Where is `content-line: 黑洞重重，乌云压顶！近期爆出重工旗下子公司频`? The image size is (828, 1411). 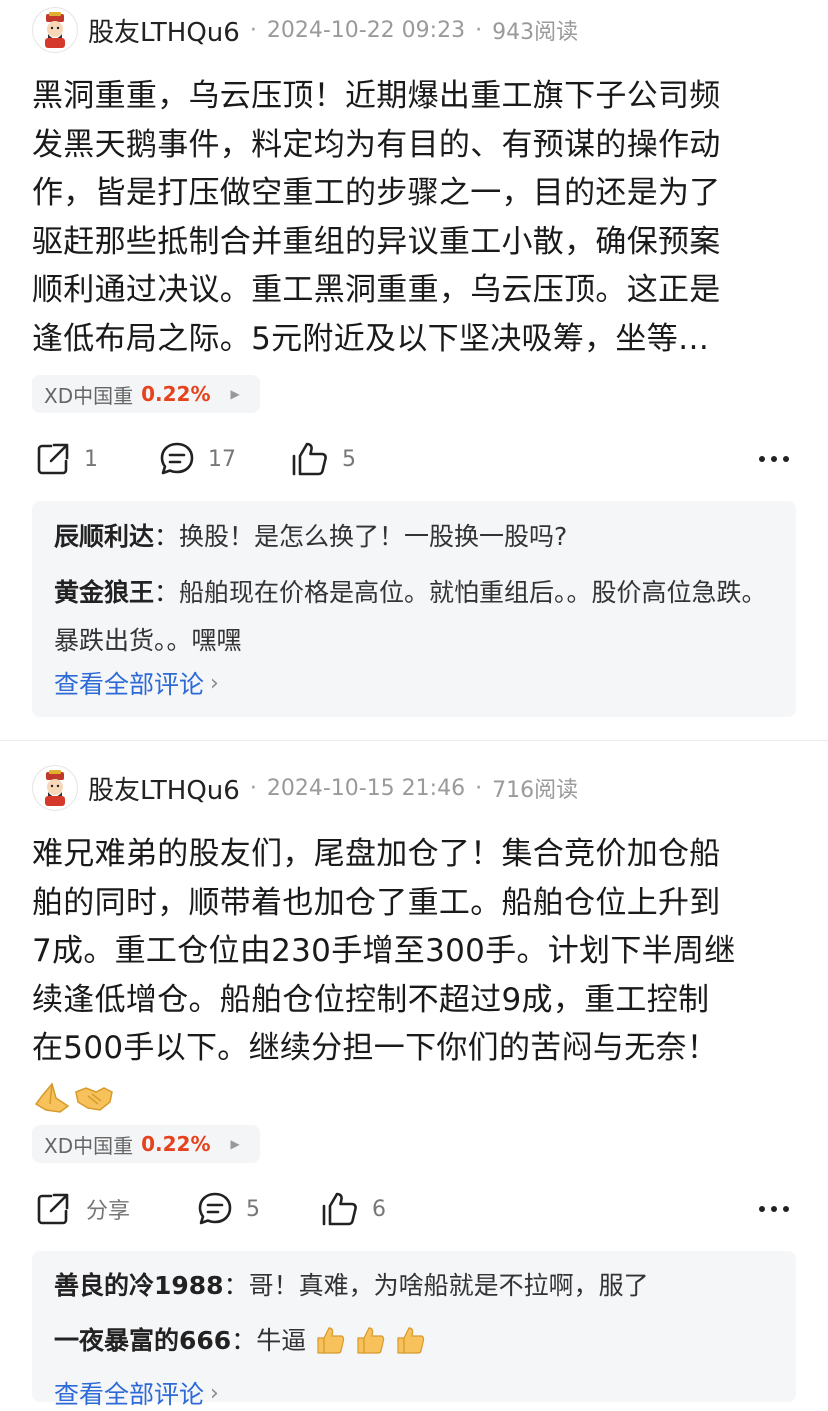
content-line: 黑洞重重，乌云压顶！近期爆出重工旗下子公司频 is located at coordinates (376, 96).